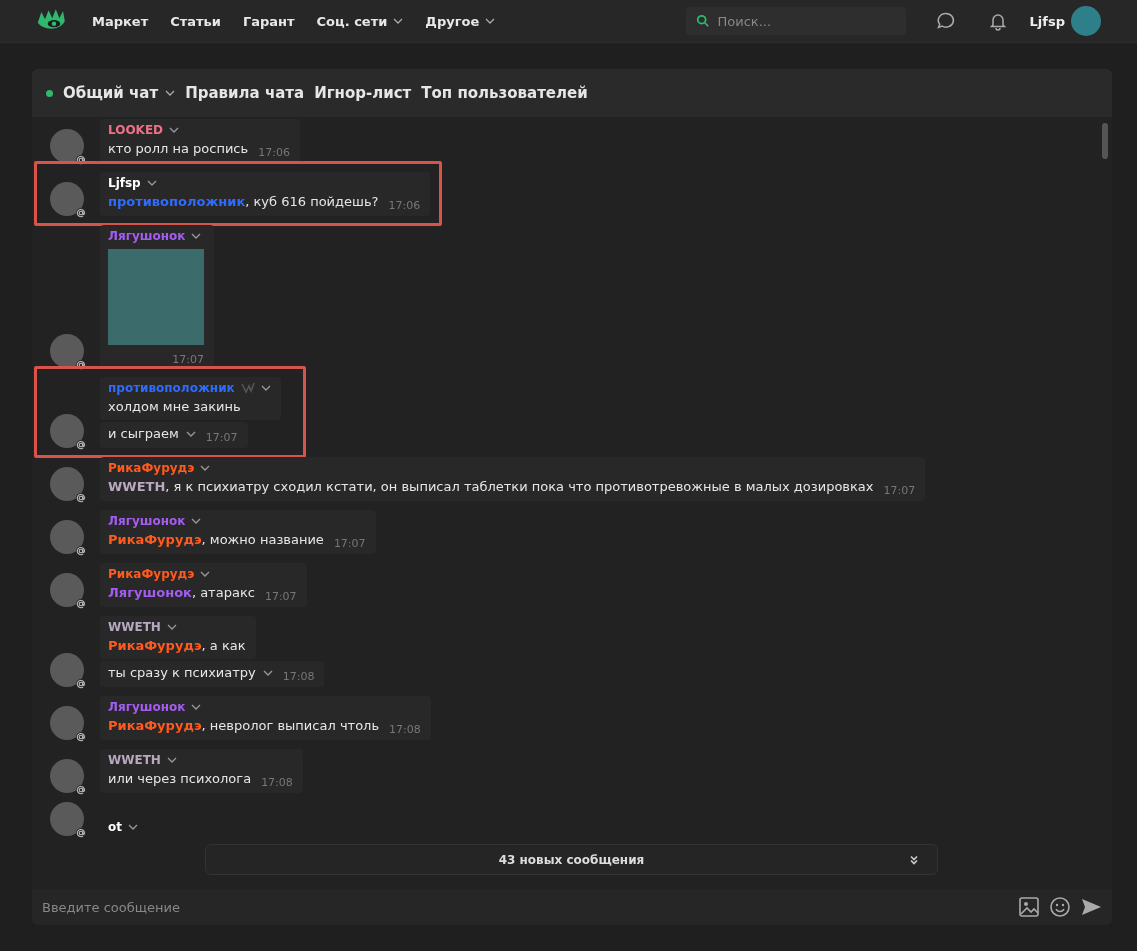  I want to click on message-text: кто ролл на роспись, so click(178, 149).